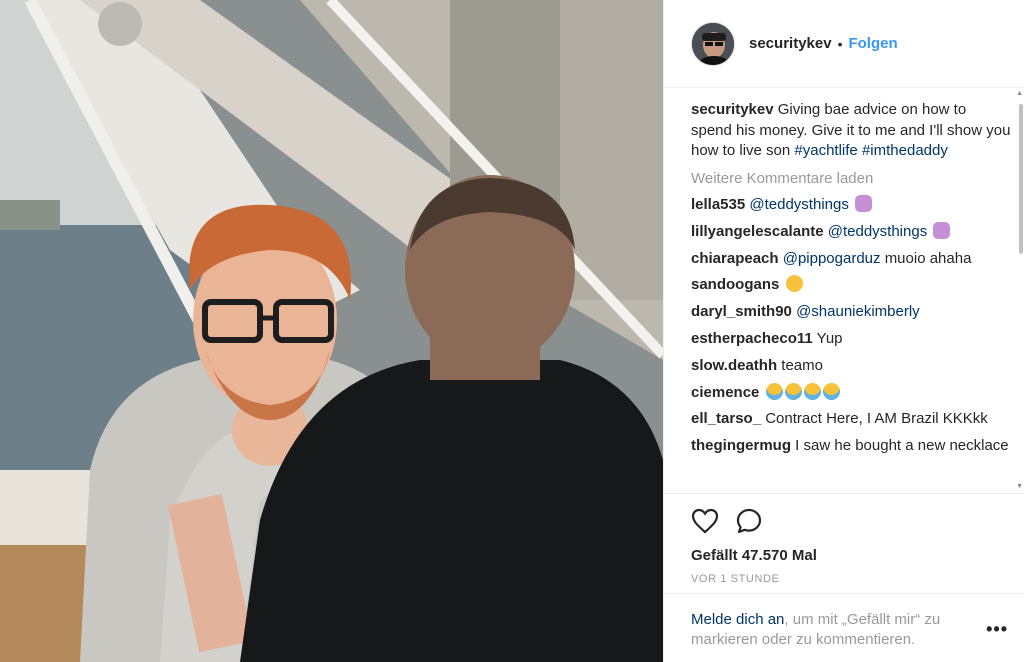  What do you see at coordinates (741, 311) in the screenshot?
I see `comment-username: daryl_smith90` at bounding box center [741, 311].